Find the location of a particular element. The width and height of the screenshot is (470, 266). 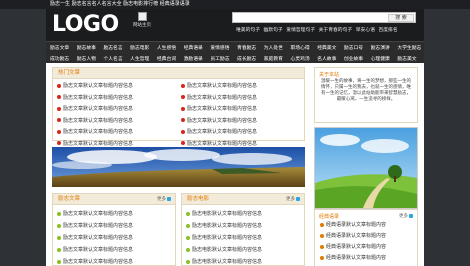

hot-word-link: 早安心语 is located at coordinates (365, 30).